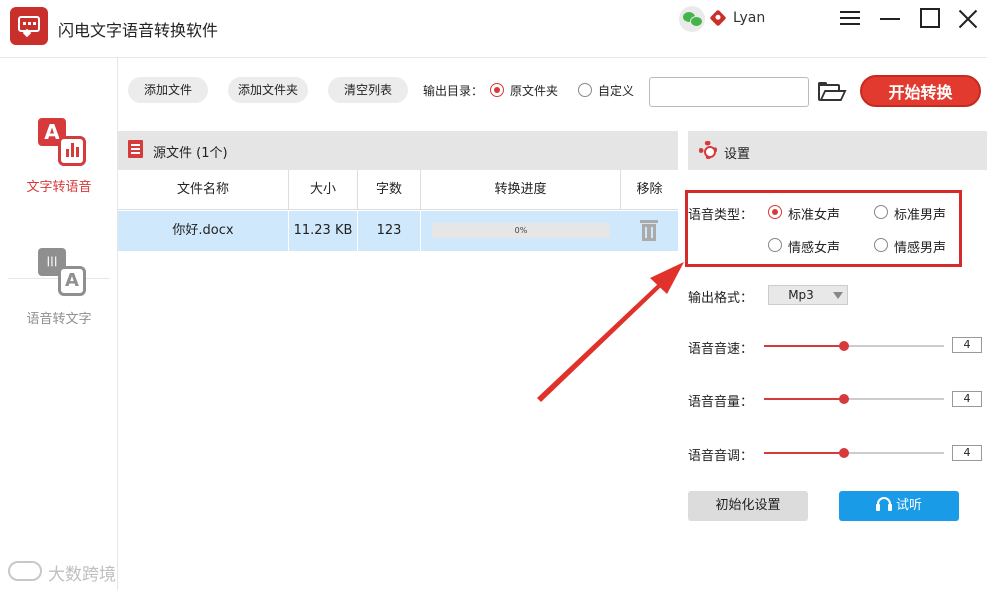 The height and width of the screenshot is (590, 987). I want to click on annotation-arrow, so click(610, 332).